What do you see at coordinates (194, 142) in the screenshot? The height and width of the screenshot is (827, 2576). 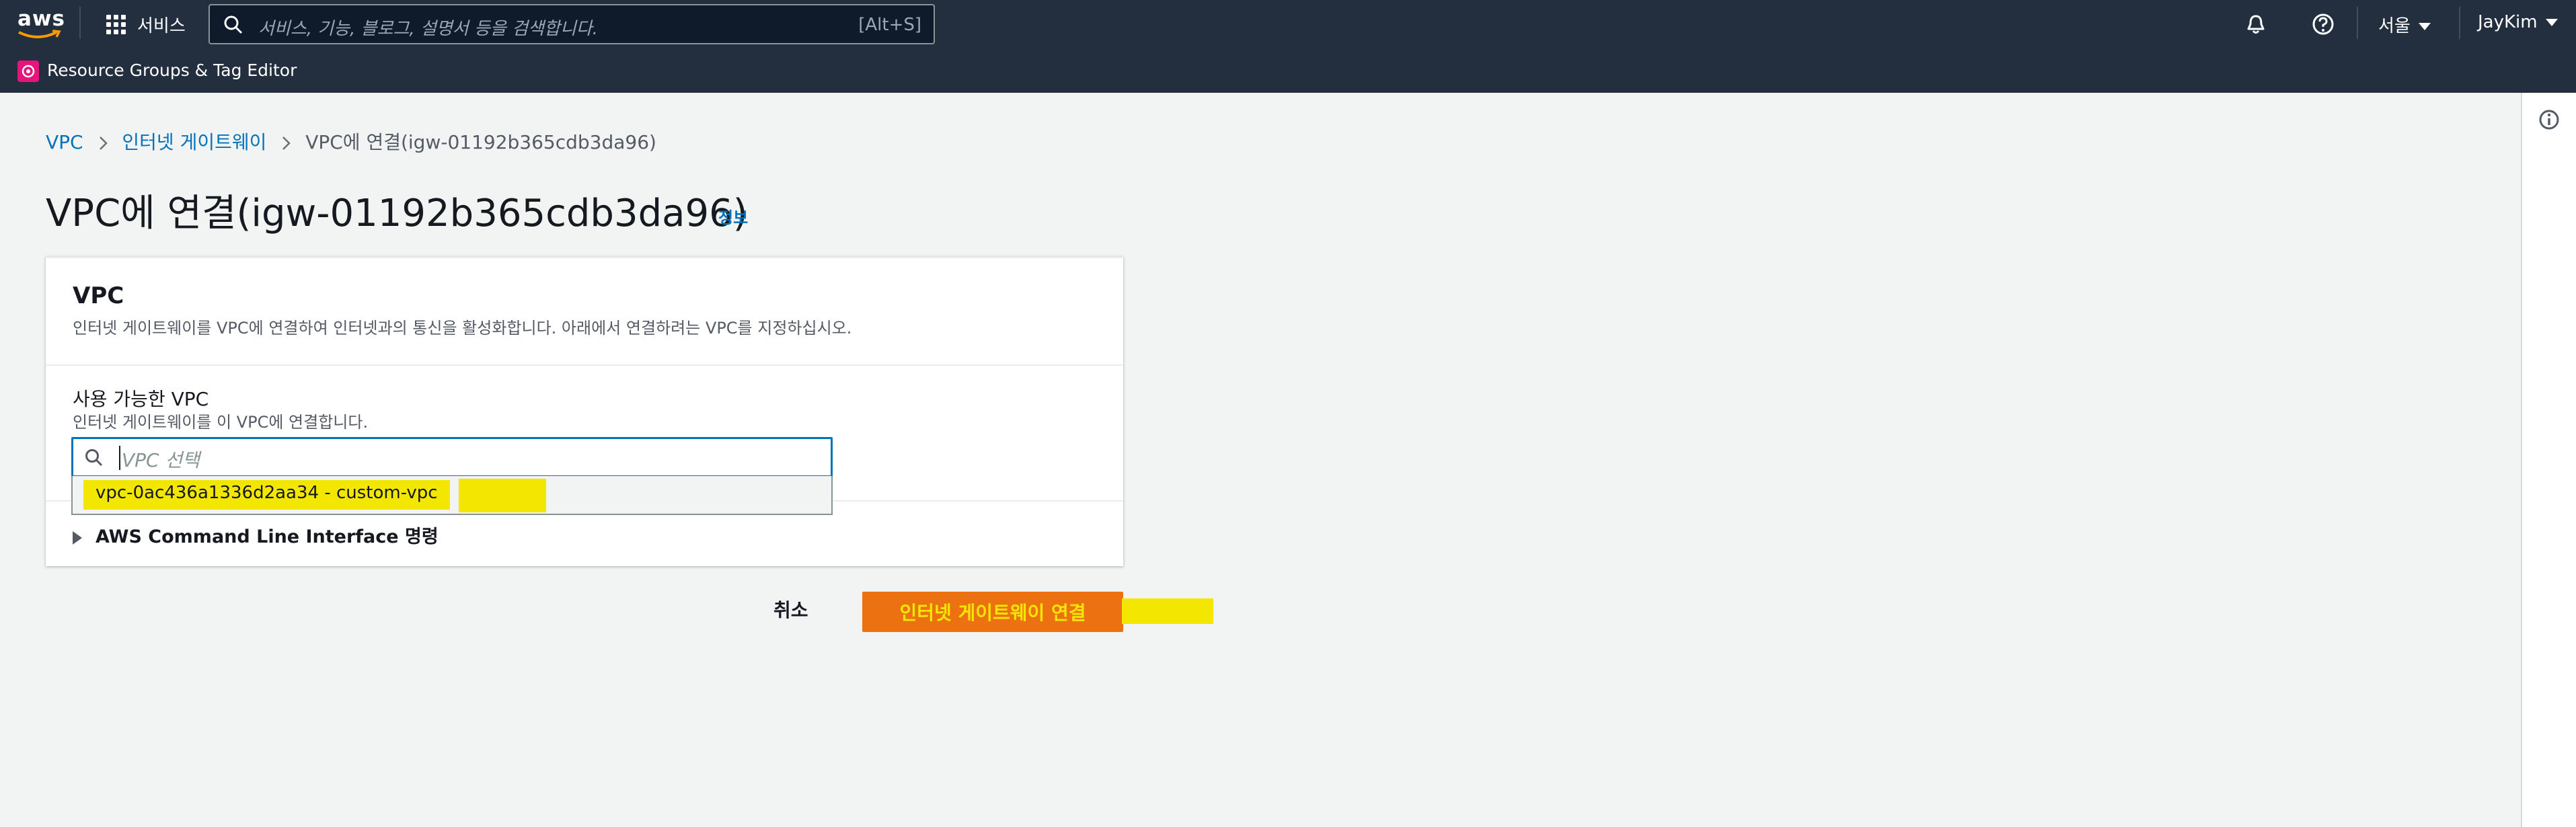 I see `breadcrumb-internet-gateway: 인터넷 게이트웨이` at bounding box center [194, 142].